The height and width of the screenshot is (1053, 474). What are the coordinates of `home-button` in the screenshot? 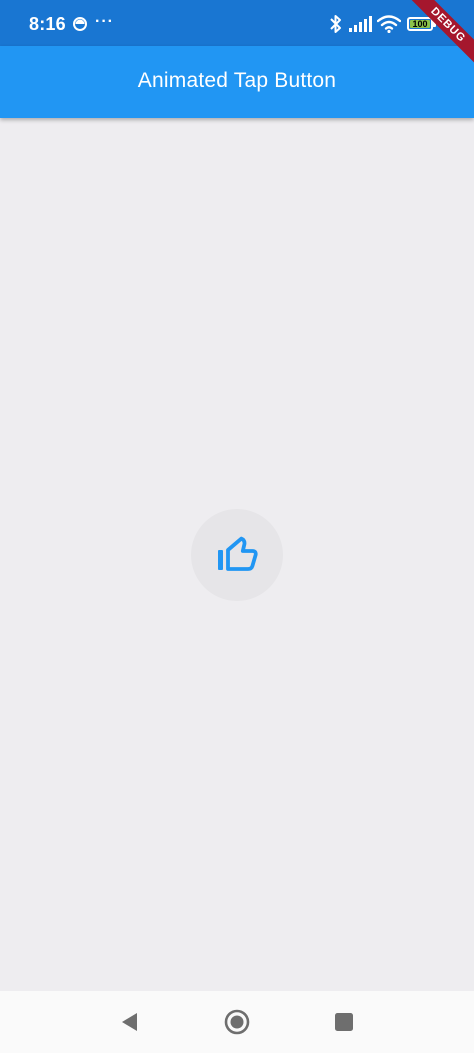 It's located at (237, 1022).